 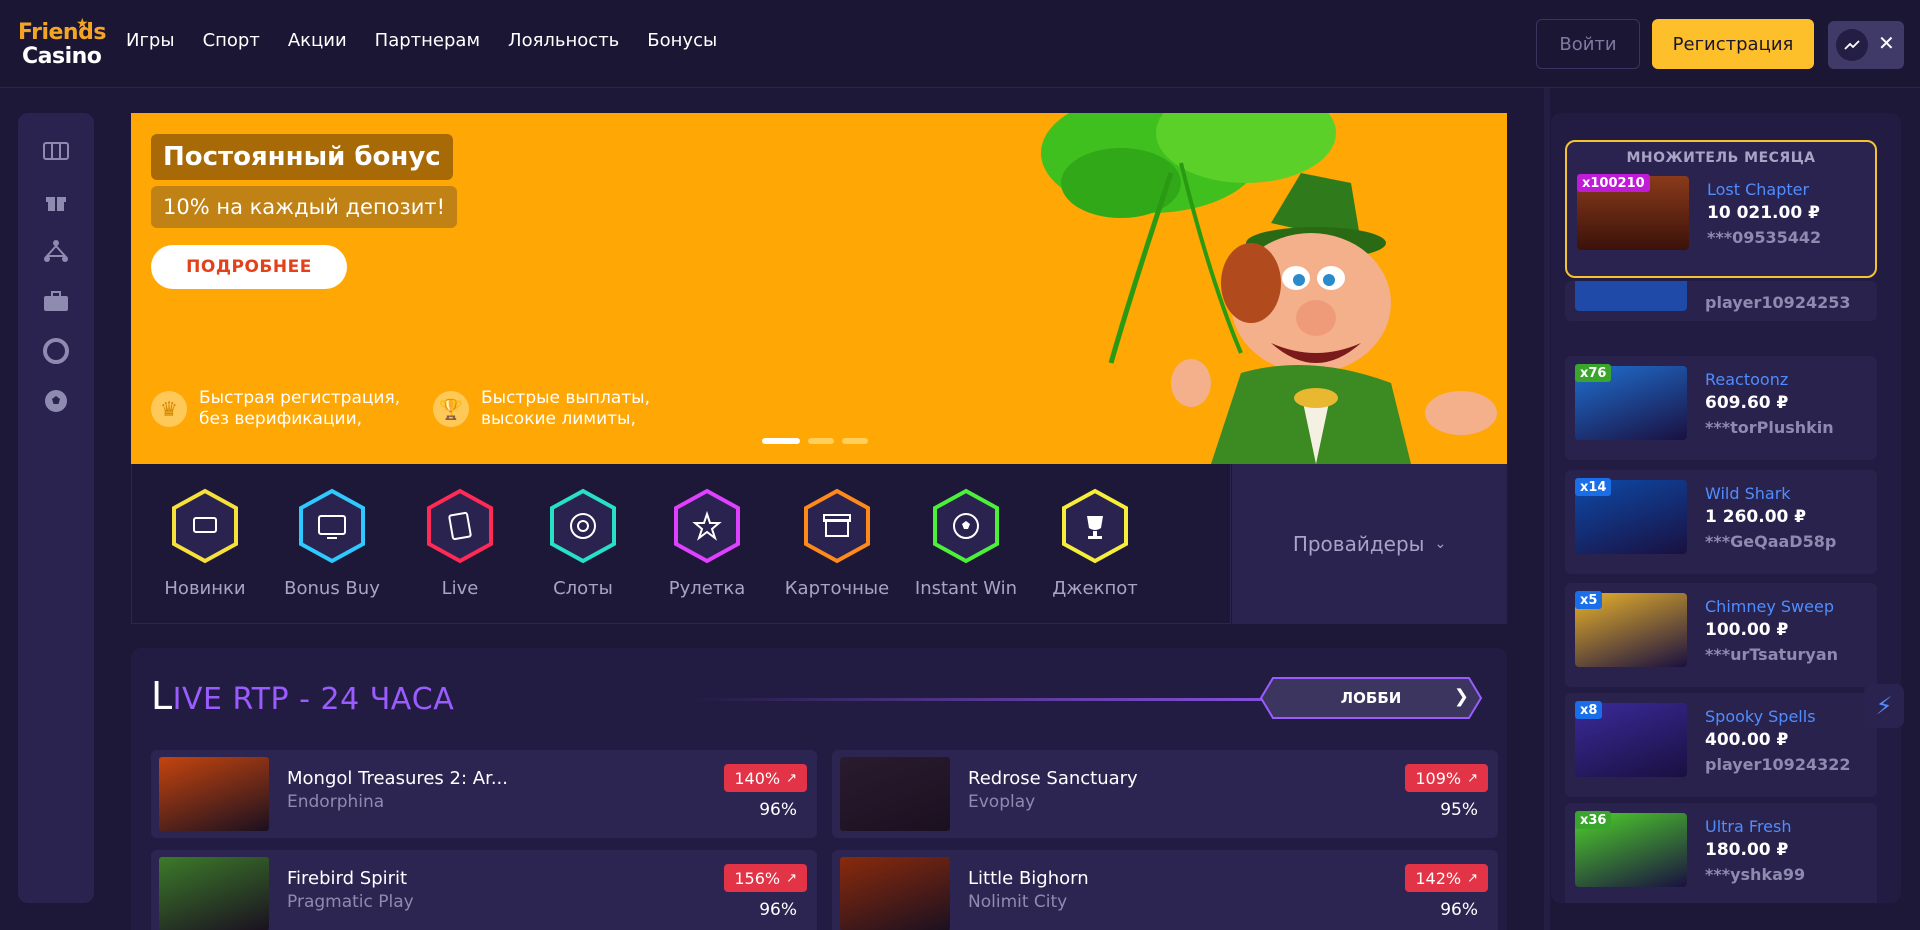 What do you see at coordinates (707, 543) in the screenshot?
I see `category-рулетка: Рулетка` at bounding box center [707, 543].